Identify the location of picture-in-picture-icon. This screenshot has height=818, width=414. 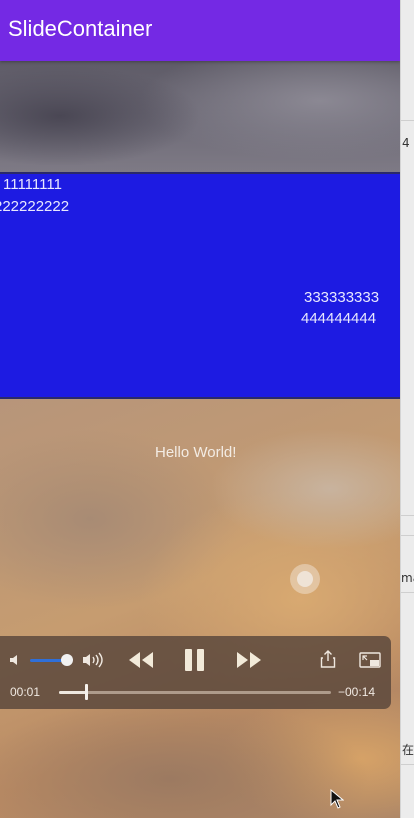
(370, 660).